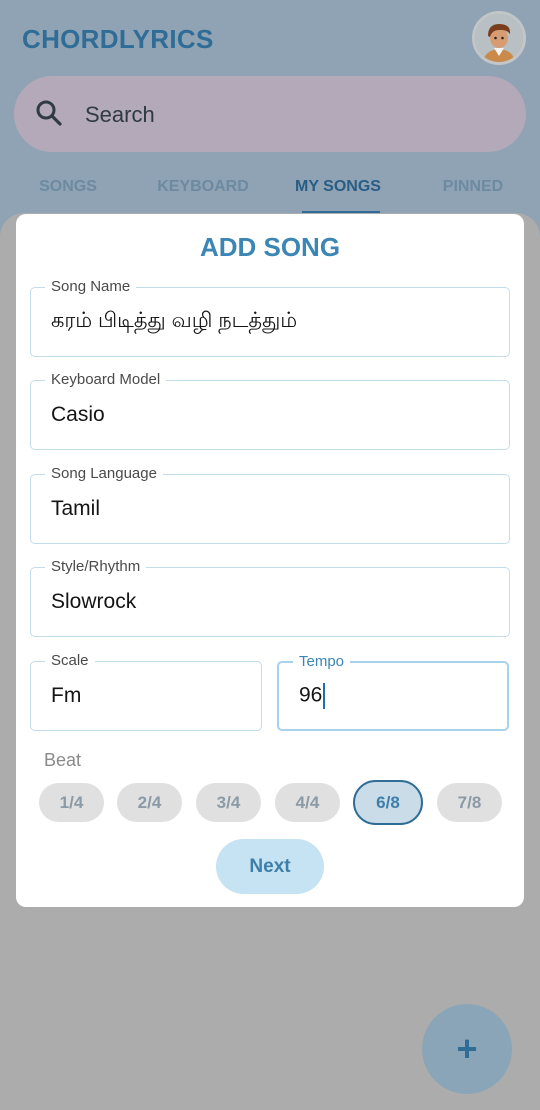  What do you see at coordinates (66, 695) in the screenshot?
I see `scale-value: Fm` at bounding box center [66, 695].